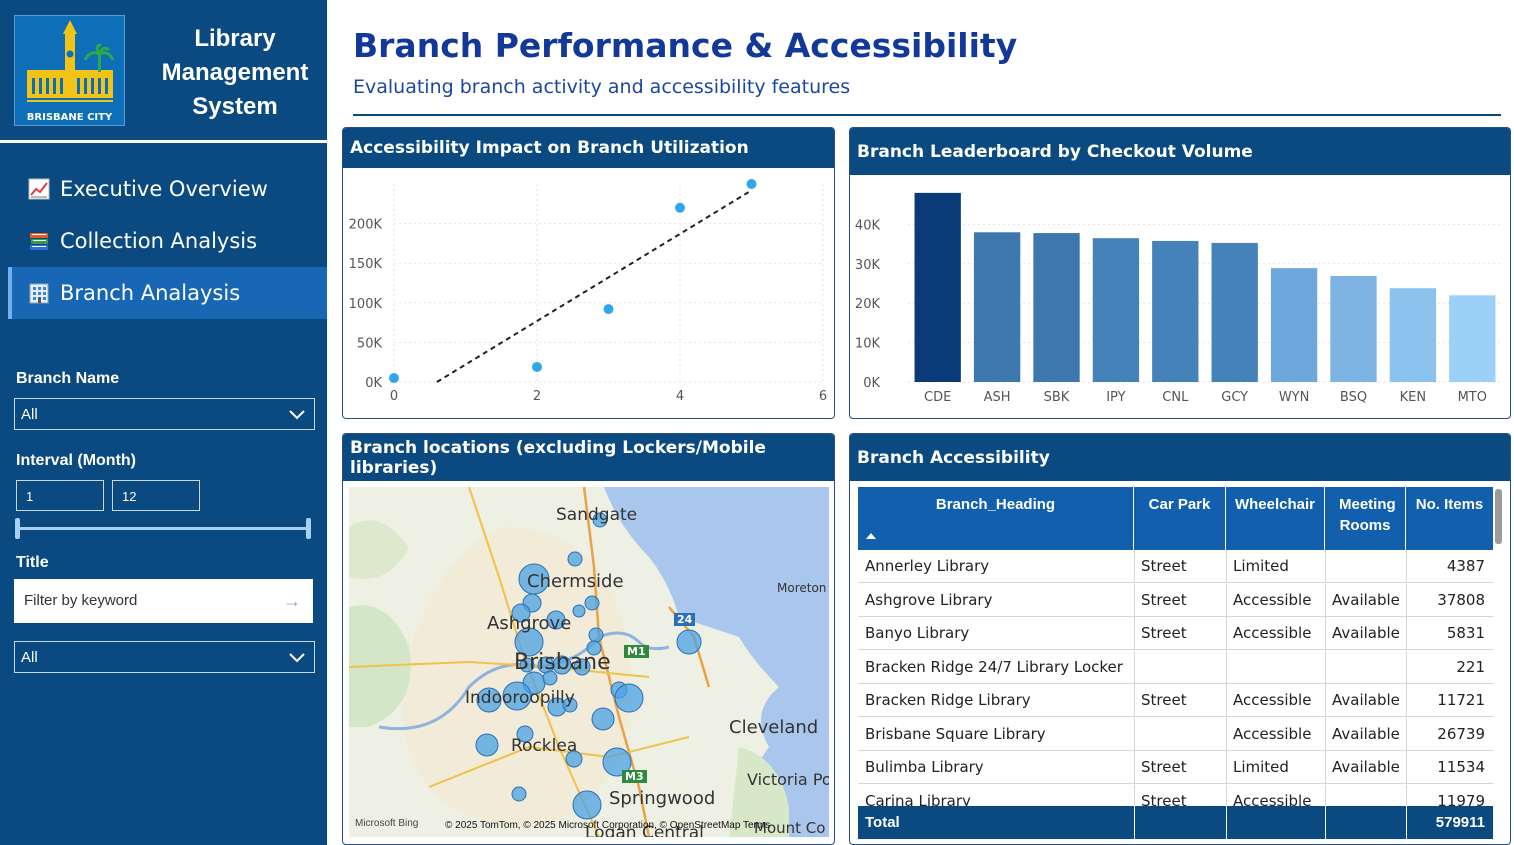 The width and height of the screenshot is (1514, 845). Describe the element at coordinates (1234, 397) in the screenshot. I see `x-tick-label: GCY` at that location.